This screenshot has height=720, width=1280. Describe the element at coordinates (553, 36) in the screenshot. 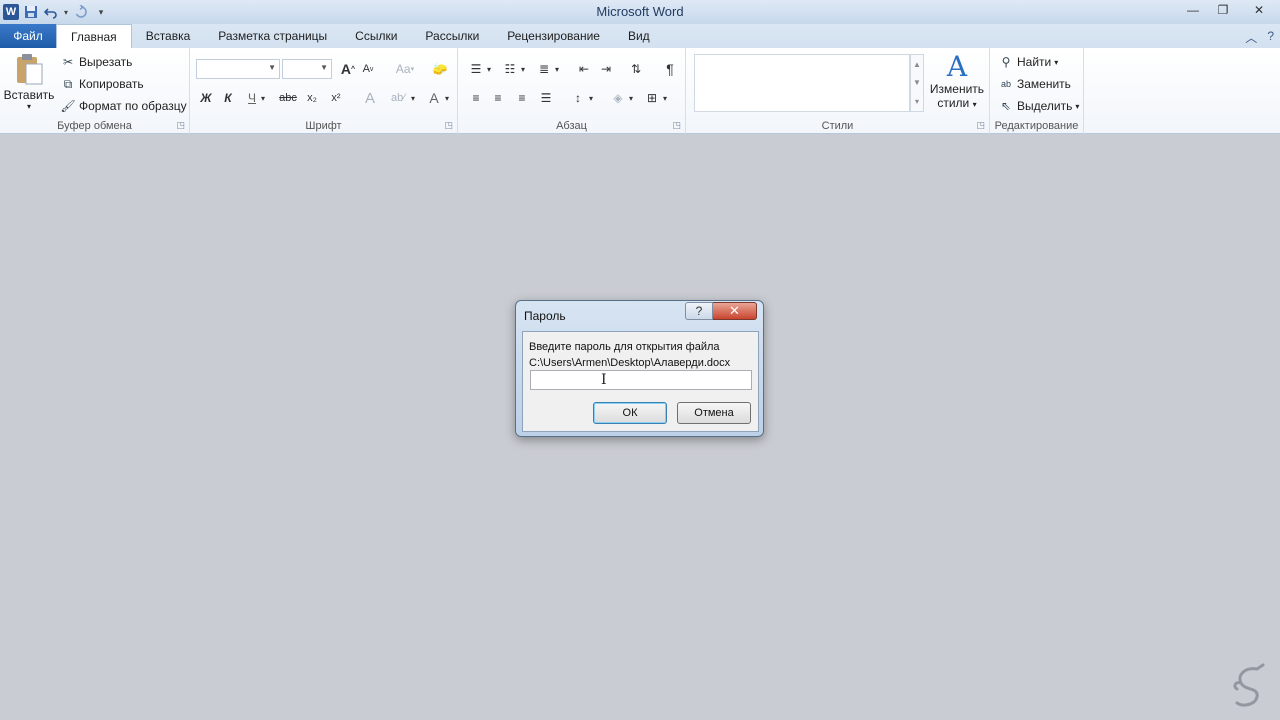

I see `tab-review: Рецензирование` at that location.